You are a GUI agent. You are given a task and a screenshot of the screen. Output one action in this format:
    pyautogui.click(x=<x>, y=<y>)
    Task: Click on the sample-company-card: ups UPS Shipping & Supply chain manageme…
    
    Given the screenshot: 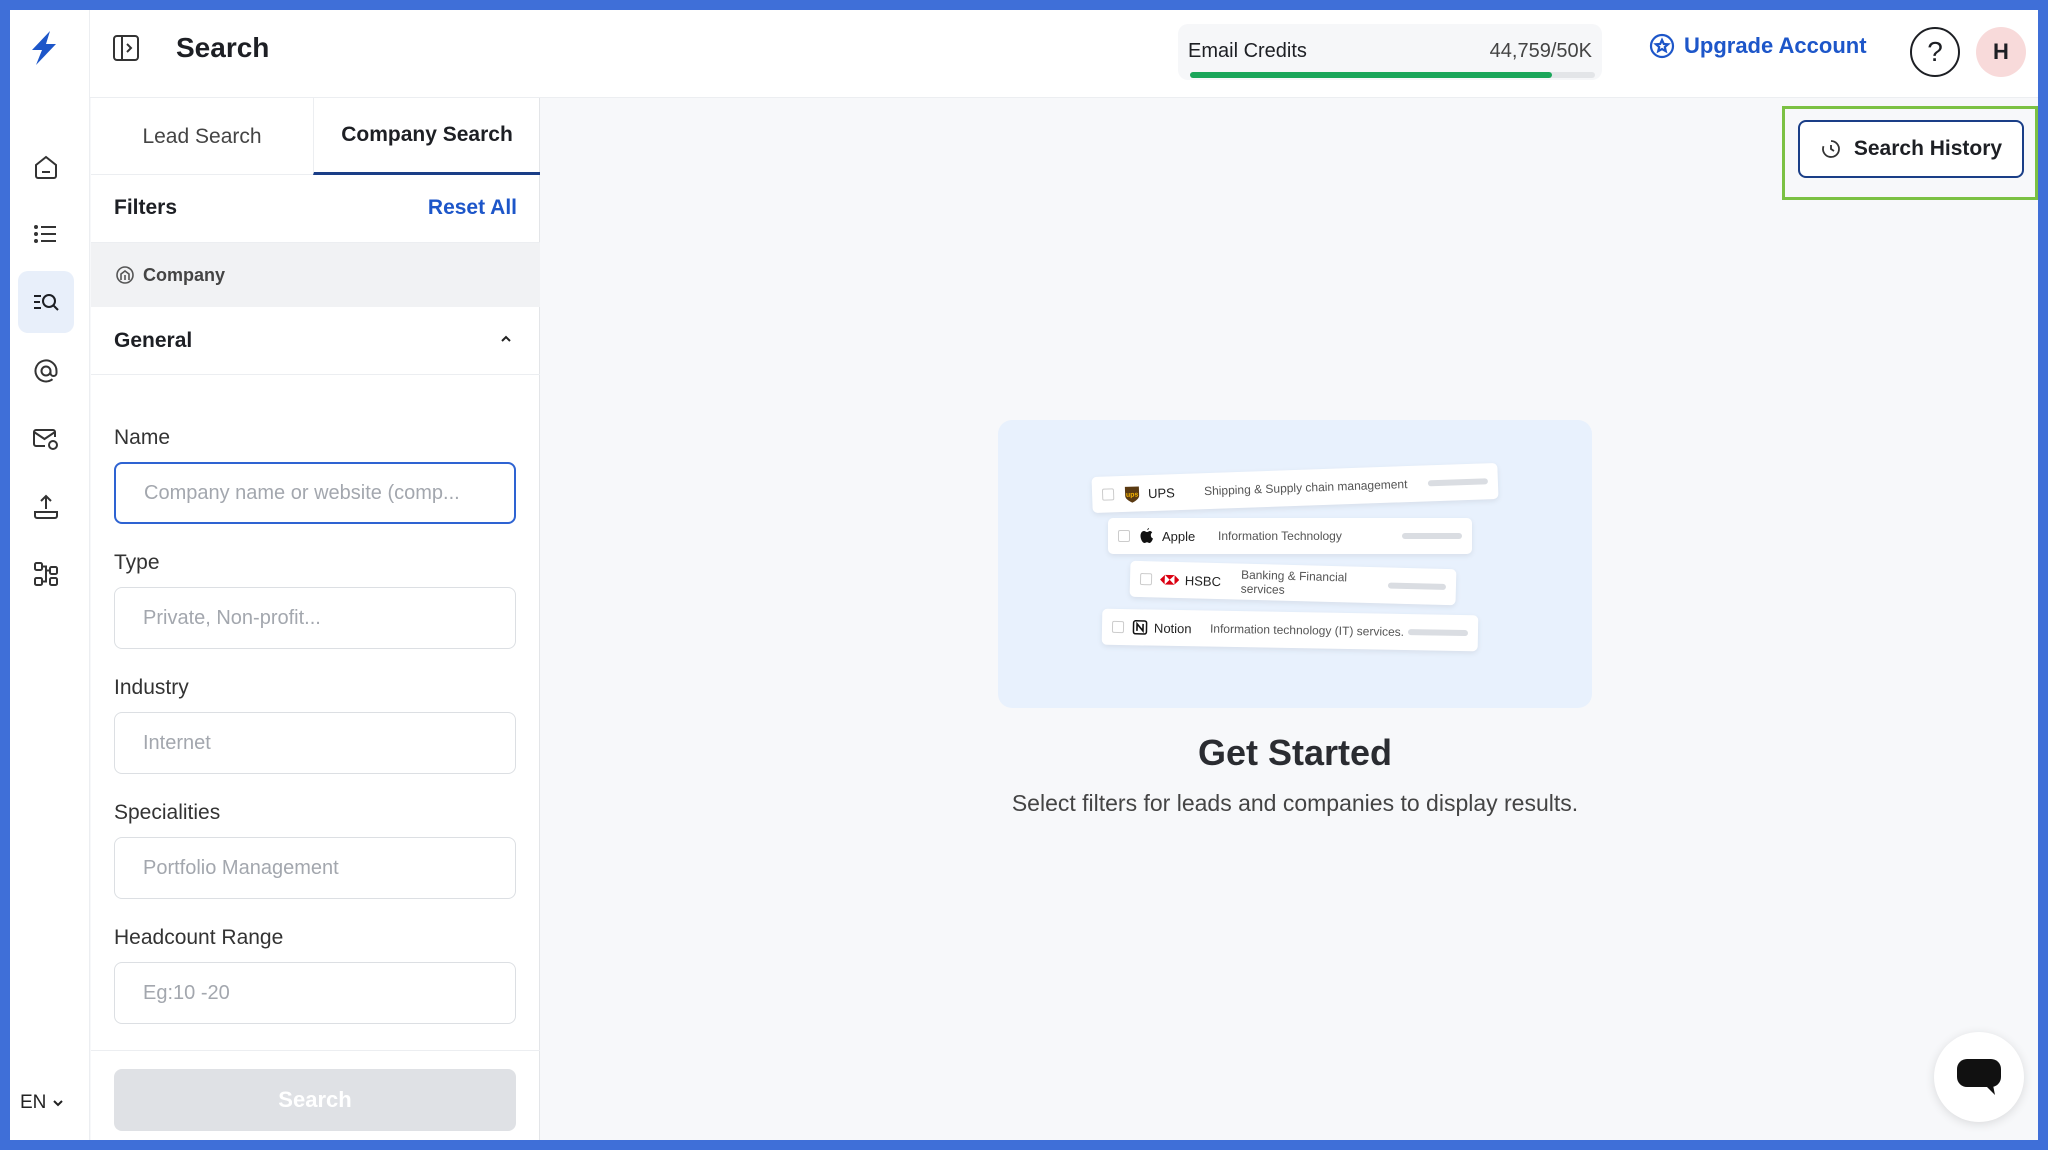 What is the action you would take?
    pyautogui.click(x=1295, y=488)
    